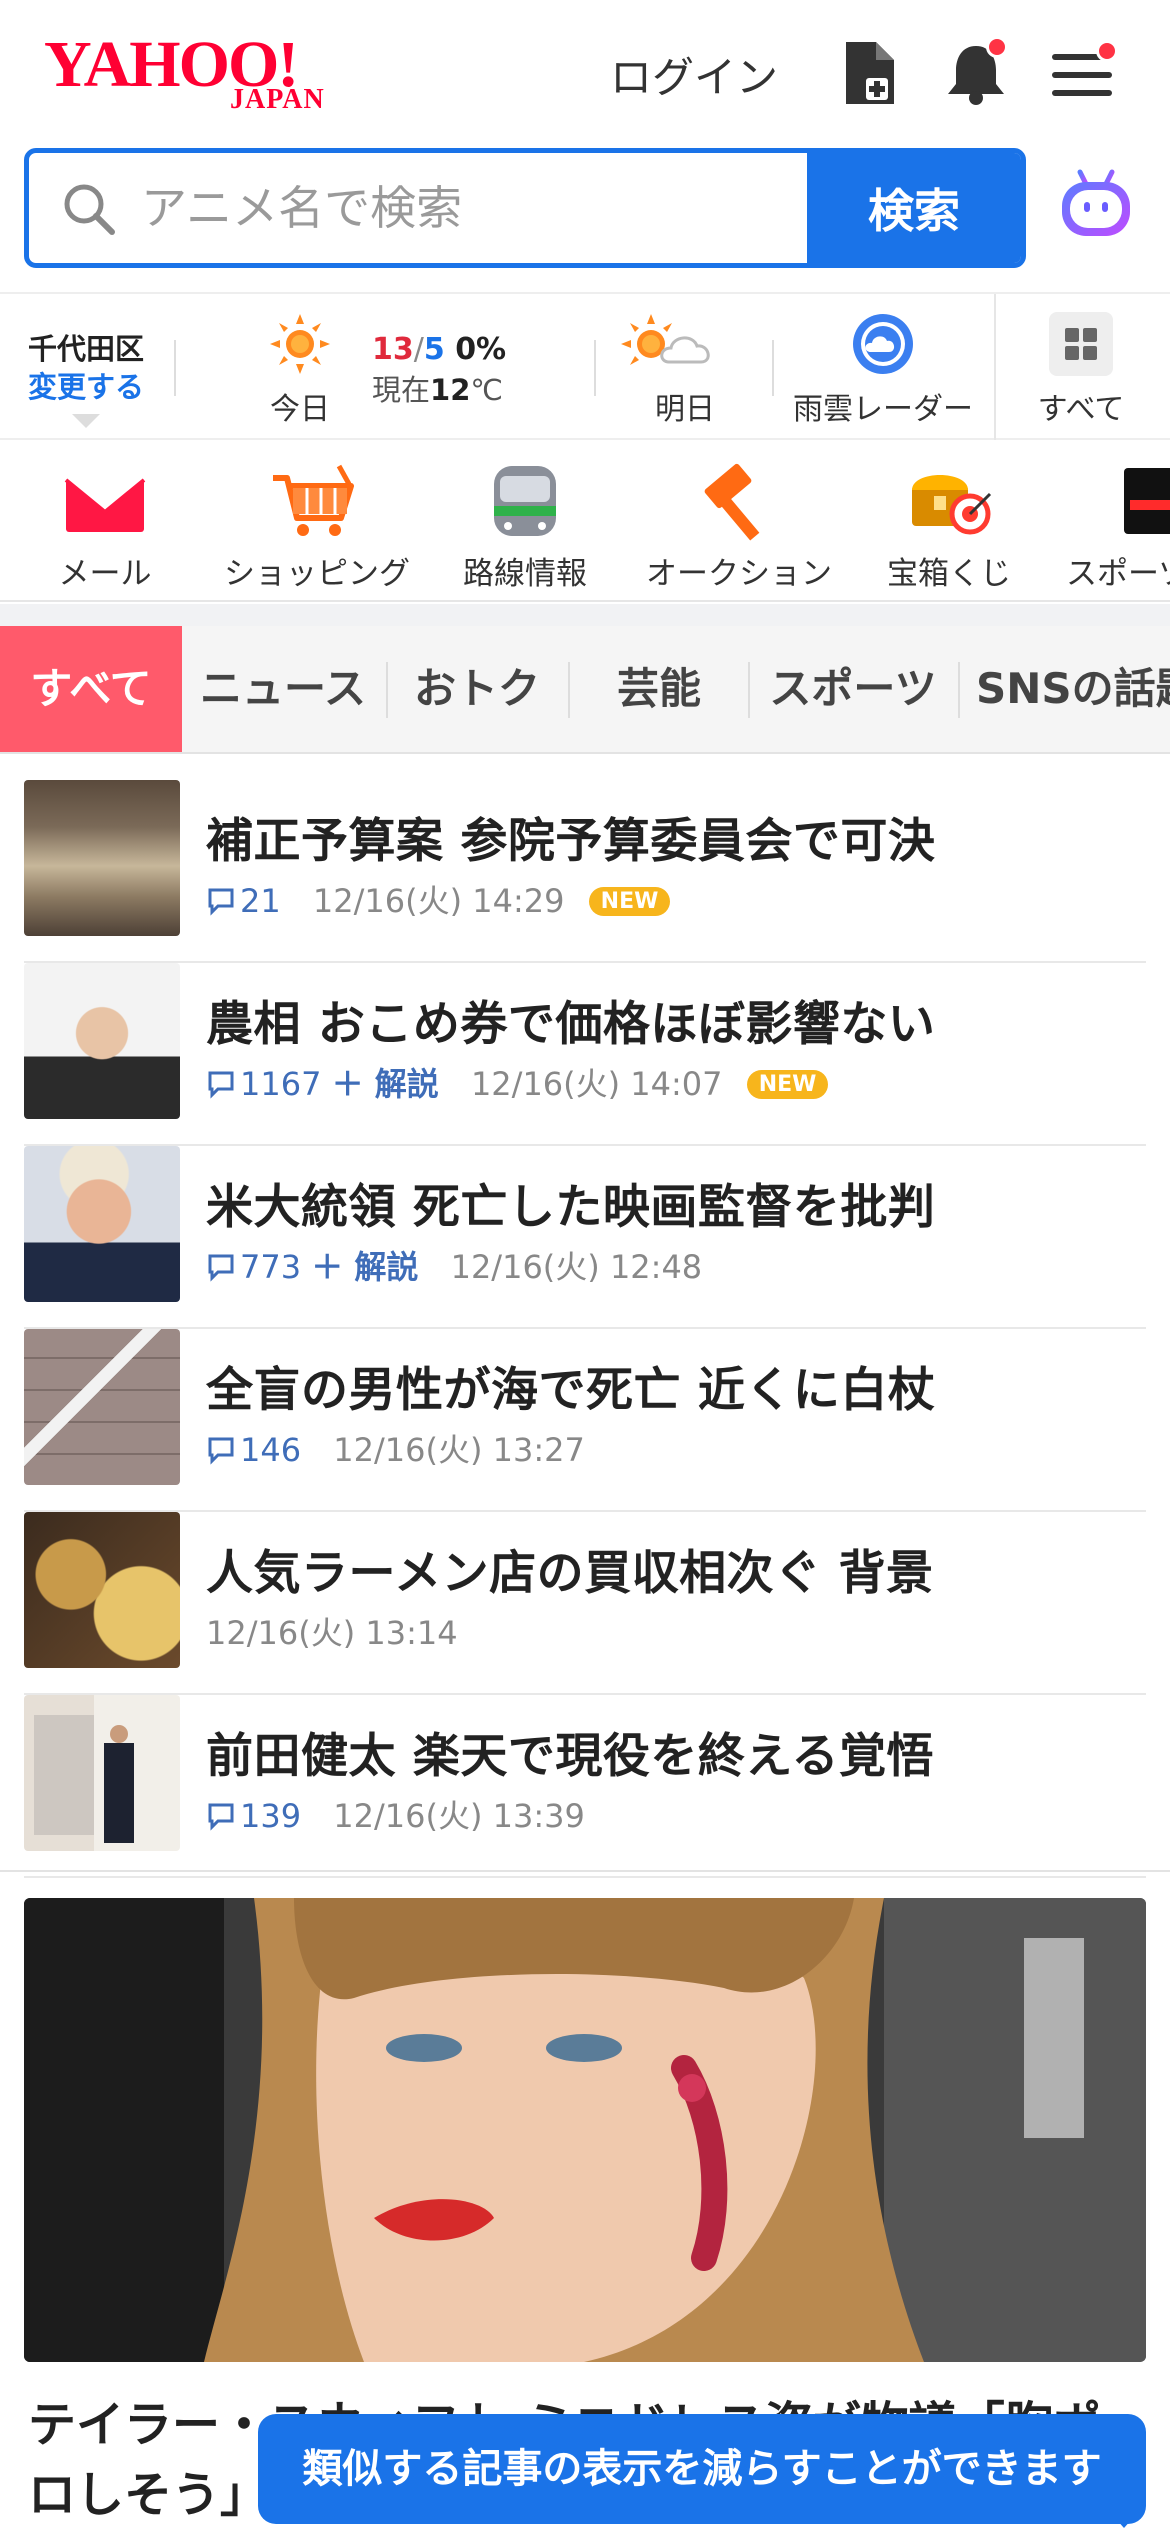  Describe the element at coordinates (105, 574) in the screenshot. I see `service-label: メール` at that location.